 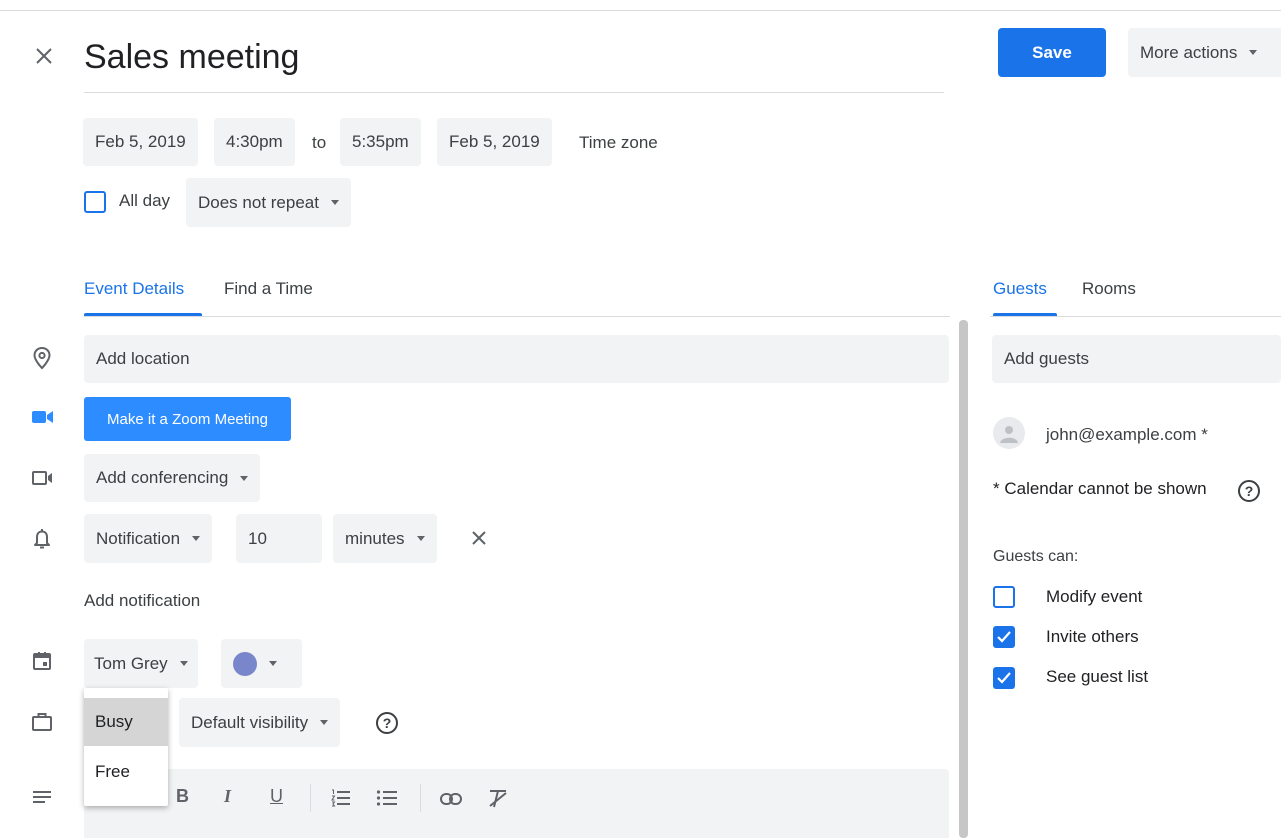 What do you see at coordinates (1097, 676) in the screenshot?
I see `see-guest-list-label: See guest list` at bounding box center [1097, 676].